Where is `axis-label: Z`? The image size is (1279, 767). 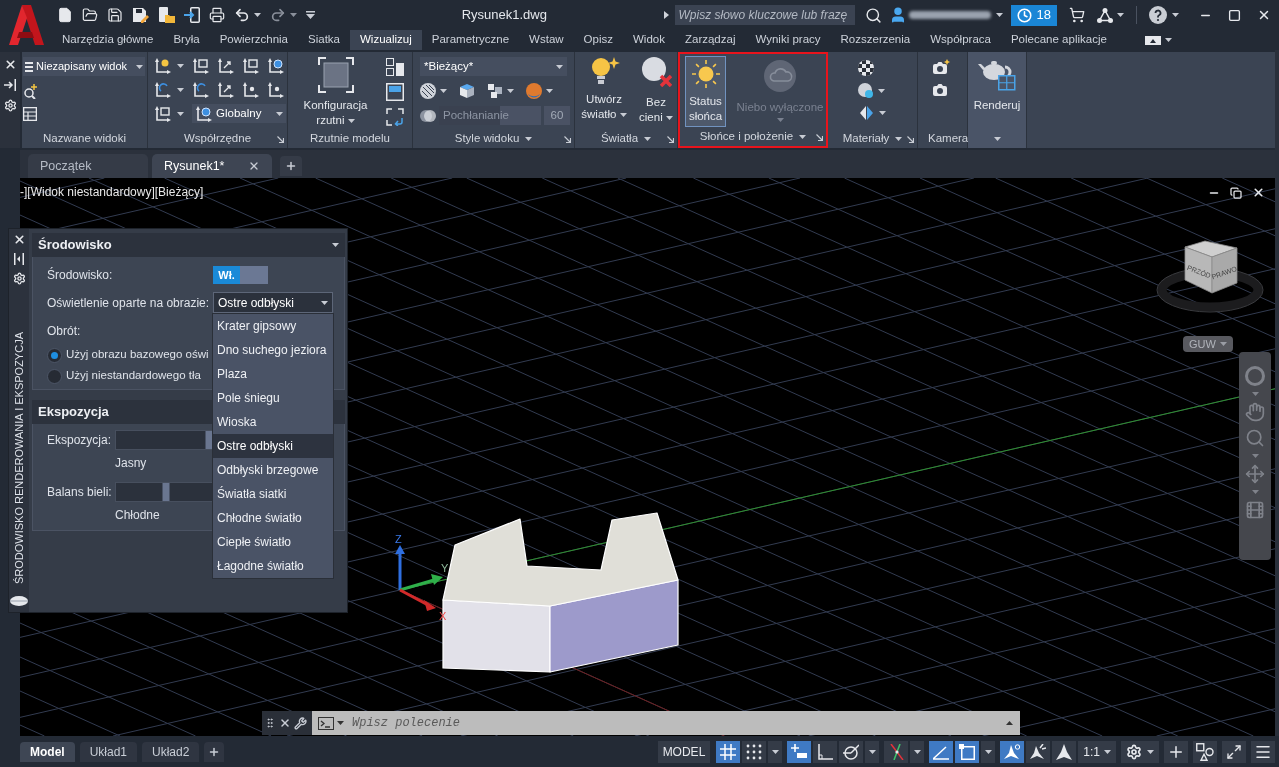 axis-label: Z is located at coordinates (398, 539).